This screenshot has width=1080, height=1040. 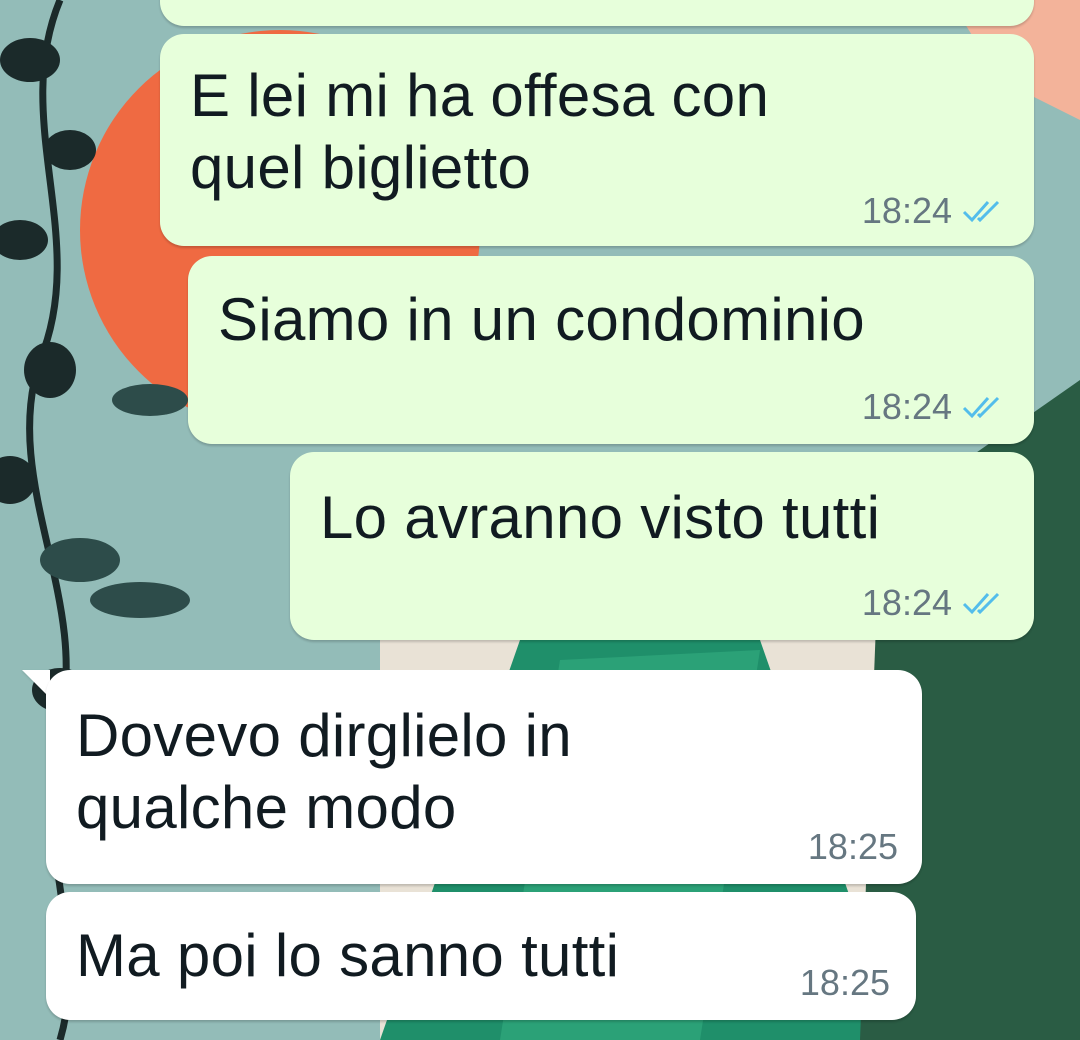 I want to click on message-text: Ma poi lo sanno tutti, so click(x=348, y=955).